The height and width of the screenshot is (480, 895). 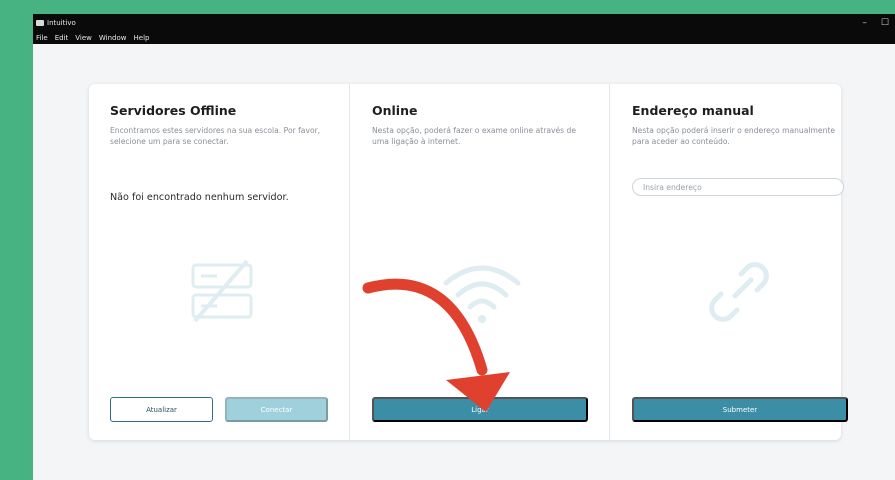 I want to click on menu-bar: File Edit View Window Help, so click(x=464, y=38).